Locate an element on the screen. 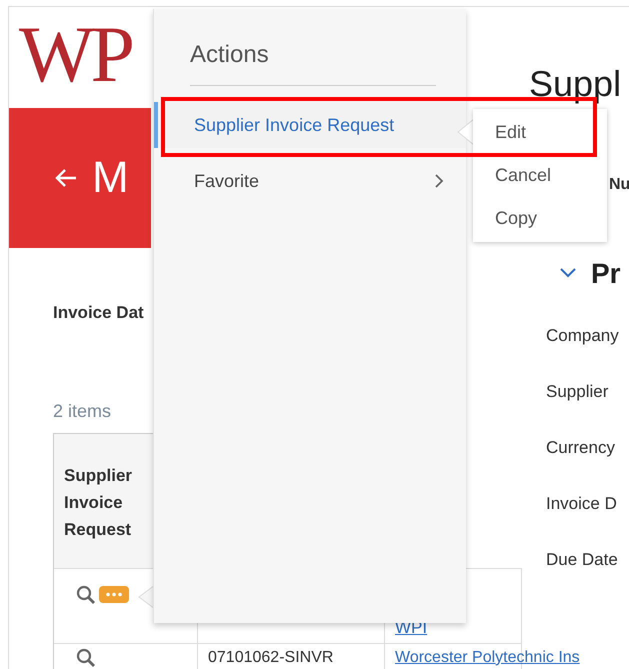 This screenshot has width=629, height=669. menu-item: Supplier Invoice Request is located at coordinates (310, 125).